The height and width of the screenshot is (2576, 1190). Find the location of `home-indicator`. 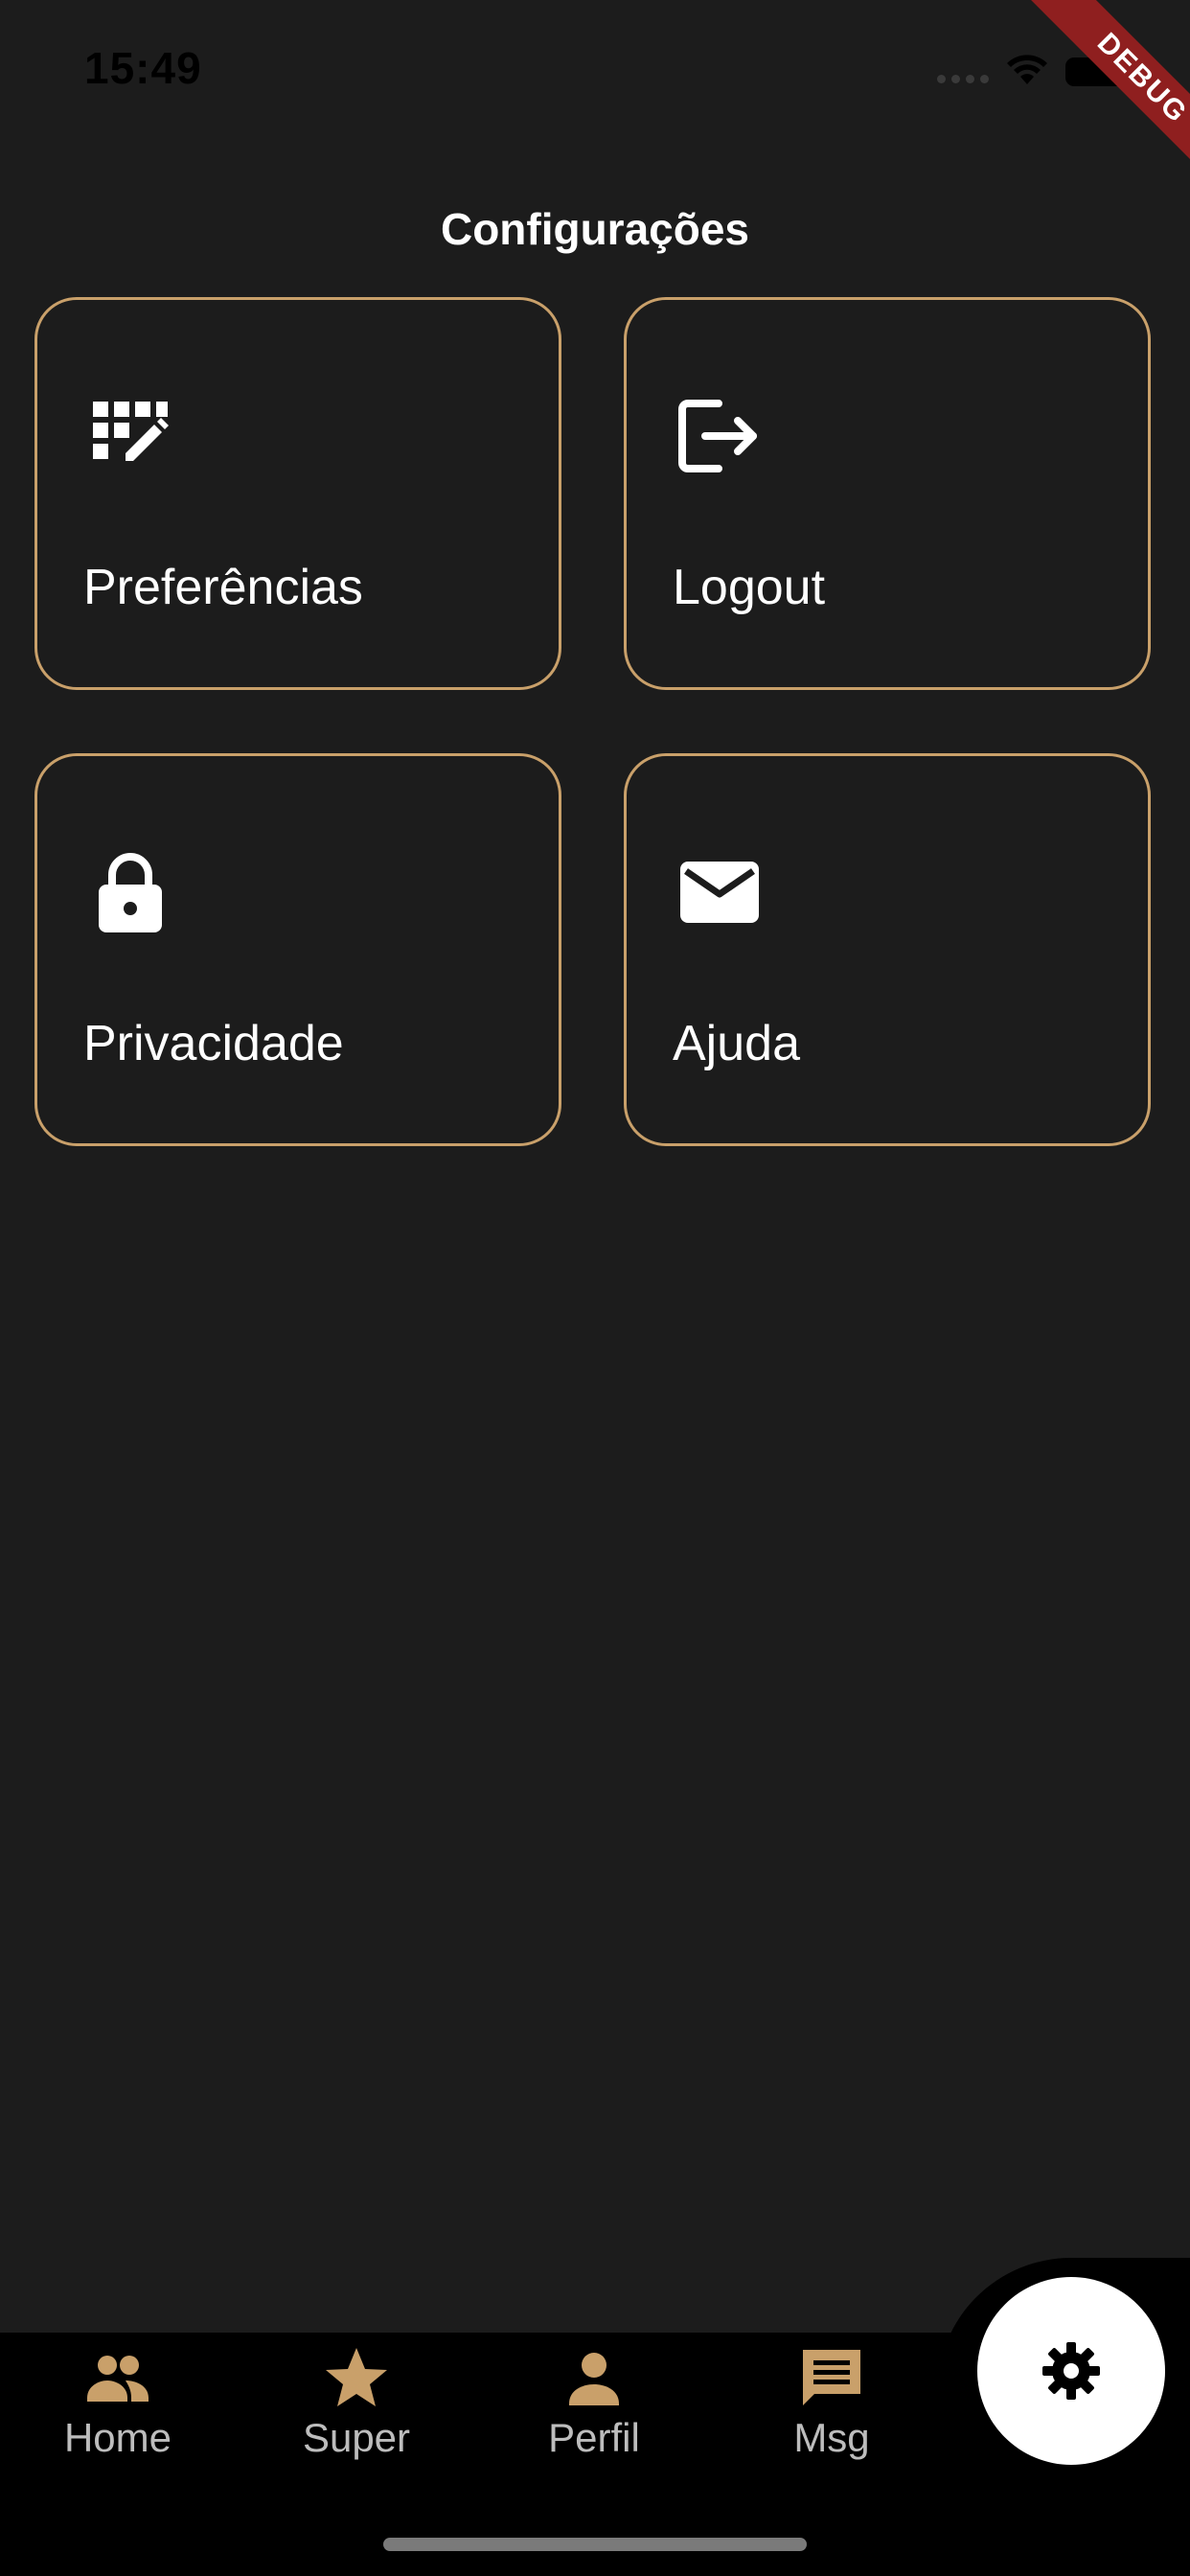

home-indicator is located at coordinates (595, 2544).